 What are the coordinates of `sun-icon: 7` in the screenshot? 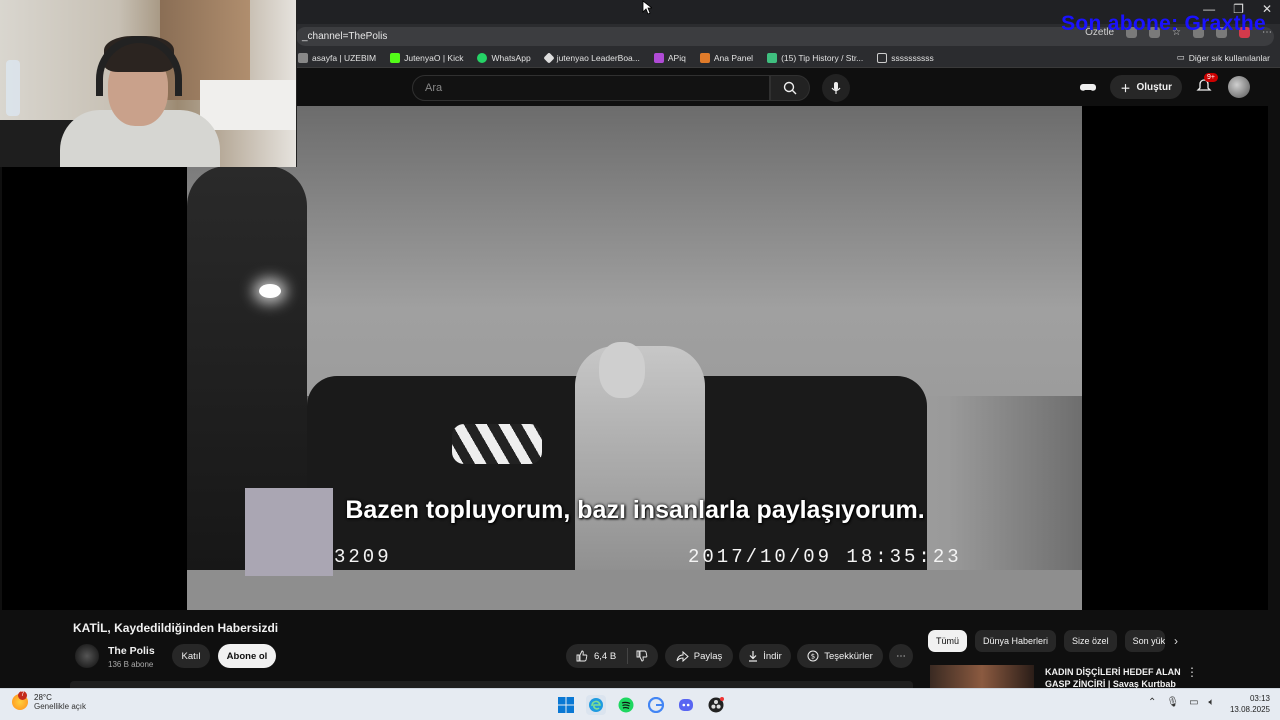 It's located at (20, 700).